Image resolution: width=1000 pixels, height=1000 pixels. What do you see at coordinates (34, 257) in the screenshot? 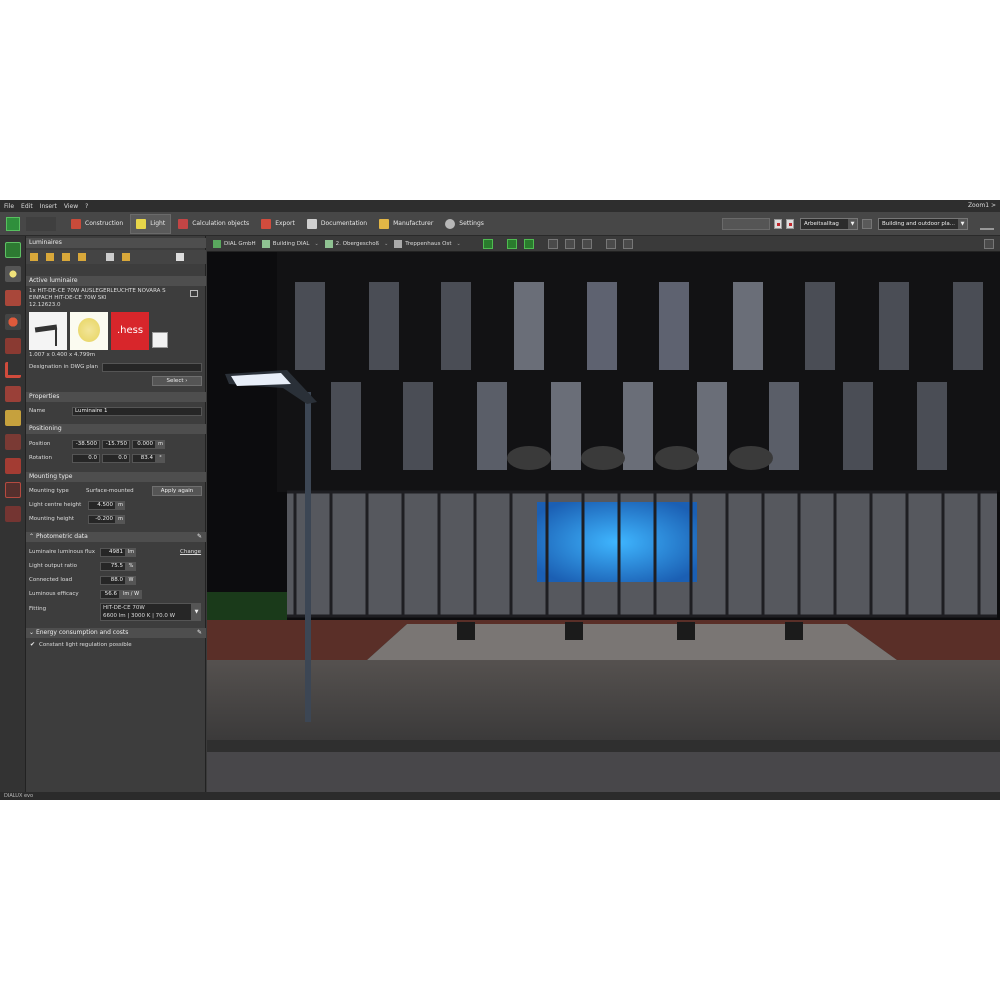
I see `arrange-icon` at bounding box center [34, 257].